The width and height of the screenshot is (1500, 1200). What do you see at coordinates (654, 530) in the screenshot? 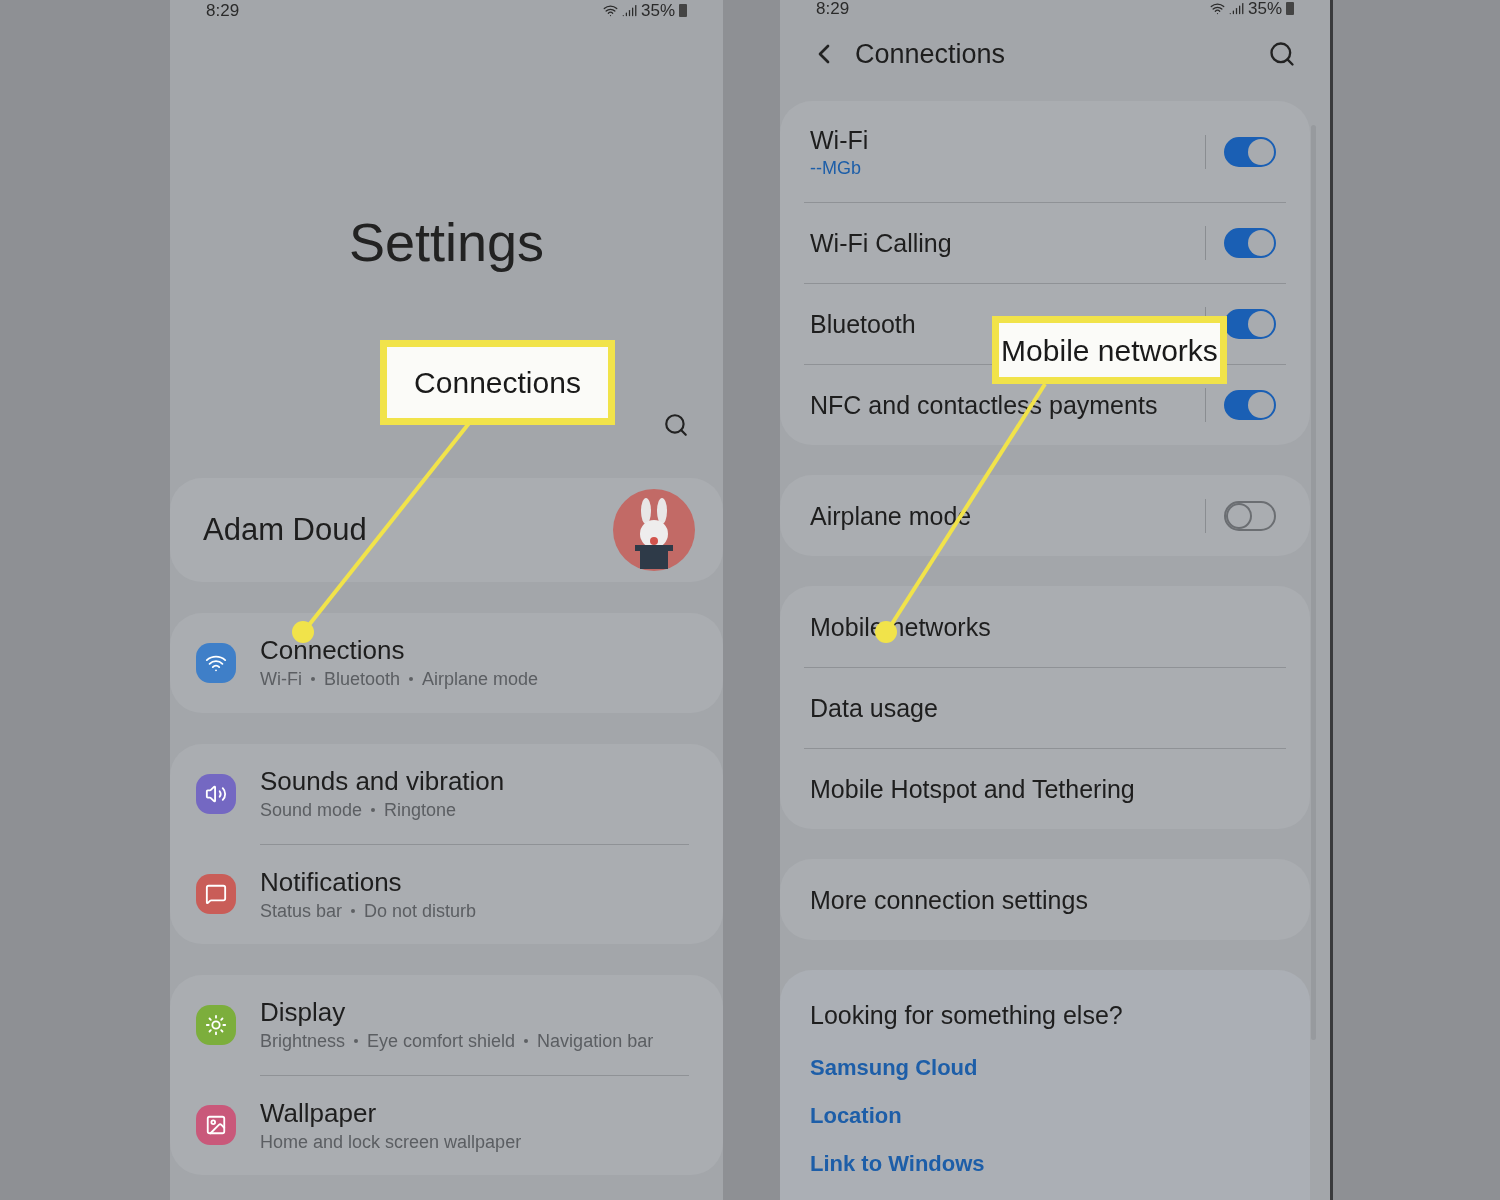
I see `avatar-icon` at bounding box center [654, 530].